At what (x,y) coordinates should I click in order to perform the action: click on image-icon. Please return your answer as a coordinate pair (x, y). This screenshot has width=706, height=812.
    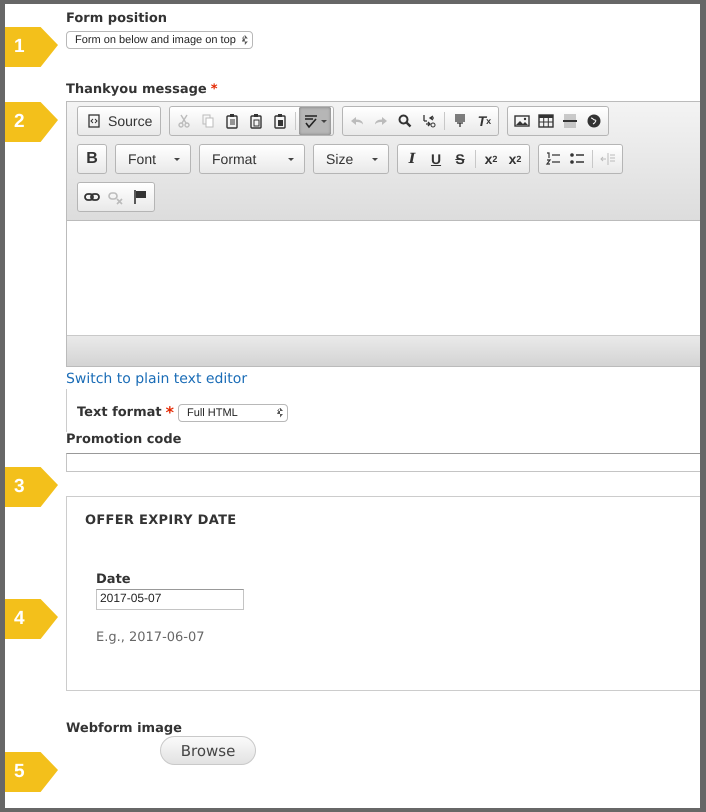
    Looking at the image, I should click on (522, 121).